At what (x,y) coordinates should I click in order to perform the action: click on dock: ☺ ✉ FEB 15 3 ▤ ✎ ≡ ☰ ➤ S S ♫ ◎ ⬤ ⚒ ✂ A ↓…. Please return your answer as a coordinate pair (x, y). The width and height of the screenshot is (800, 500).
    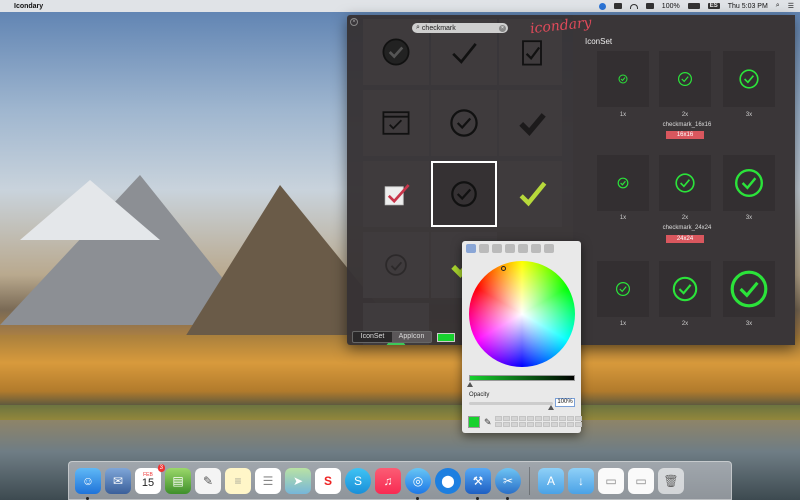
    Looking at the image, I should click on (400, 480).